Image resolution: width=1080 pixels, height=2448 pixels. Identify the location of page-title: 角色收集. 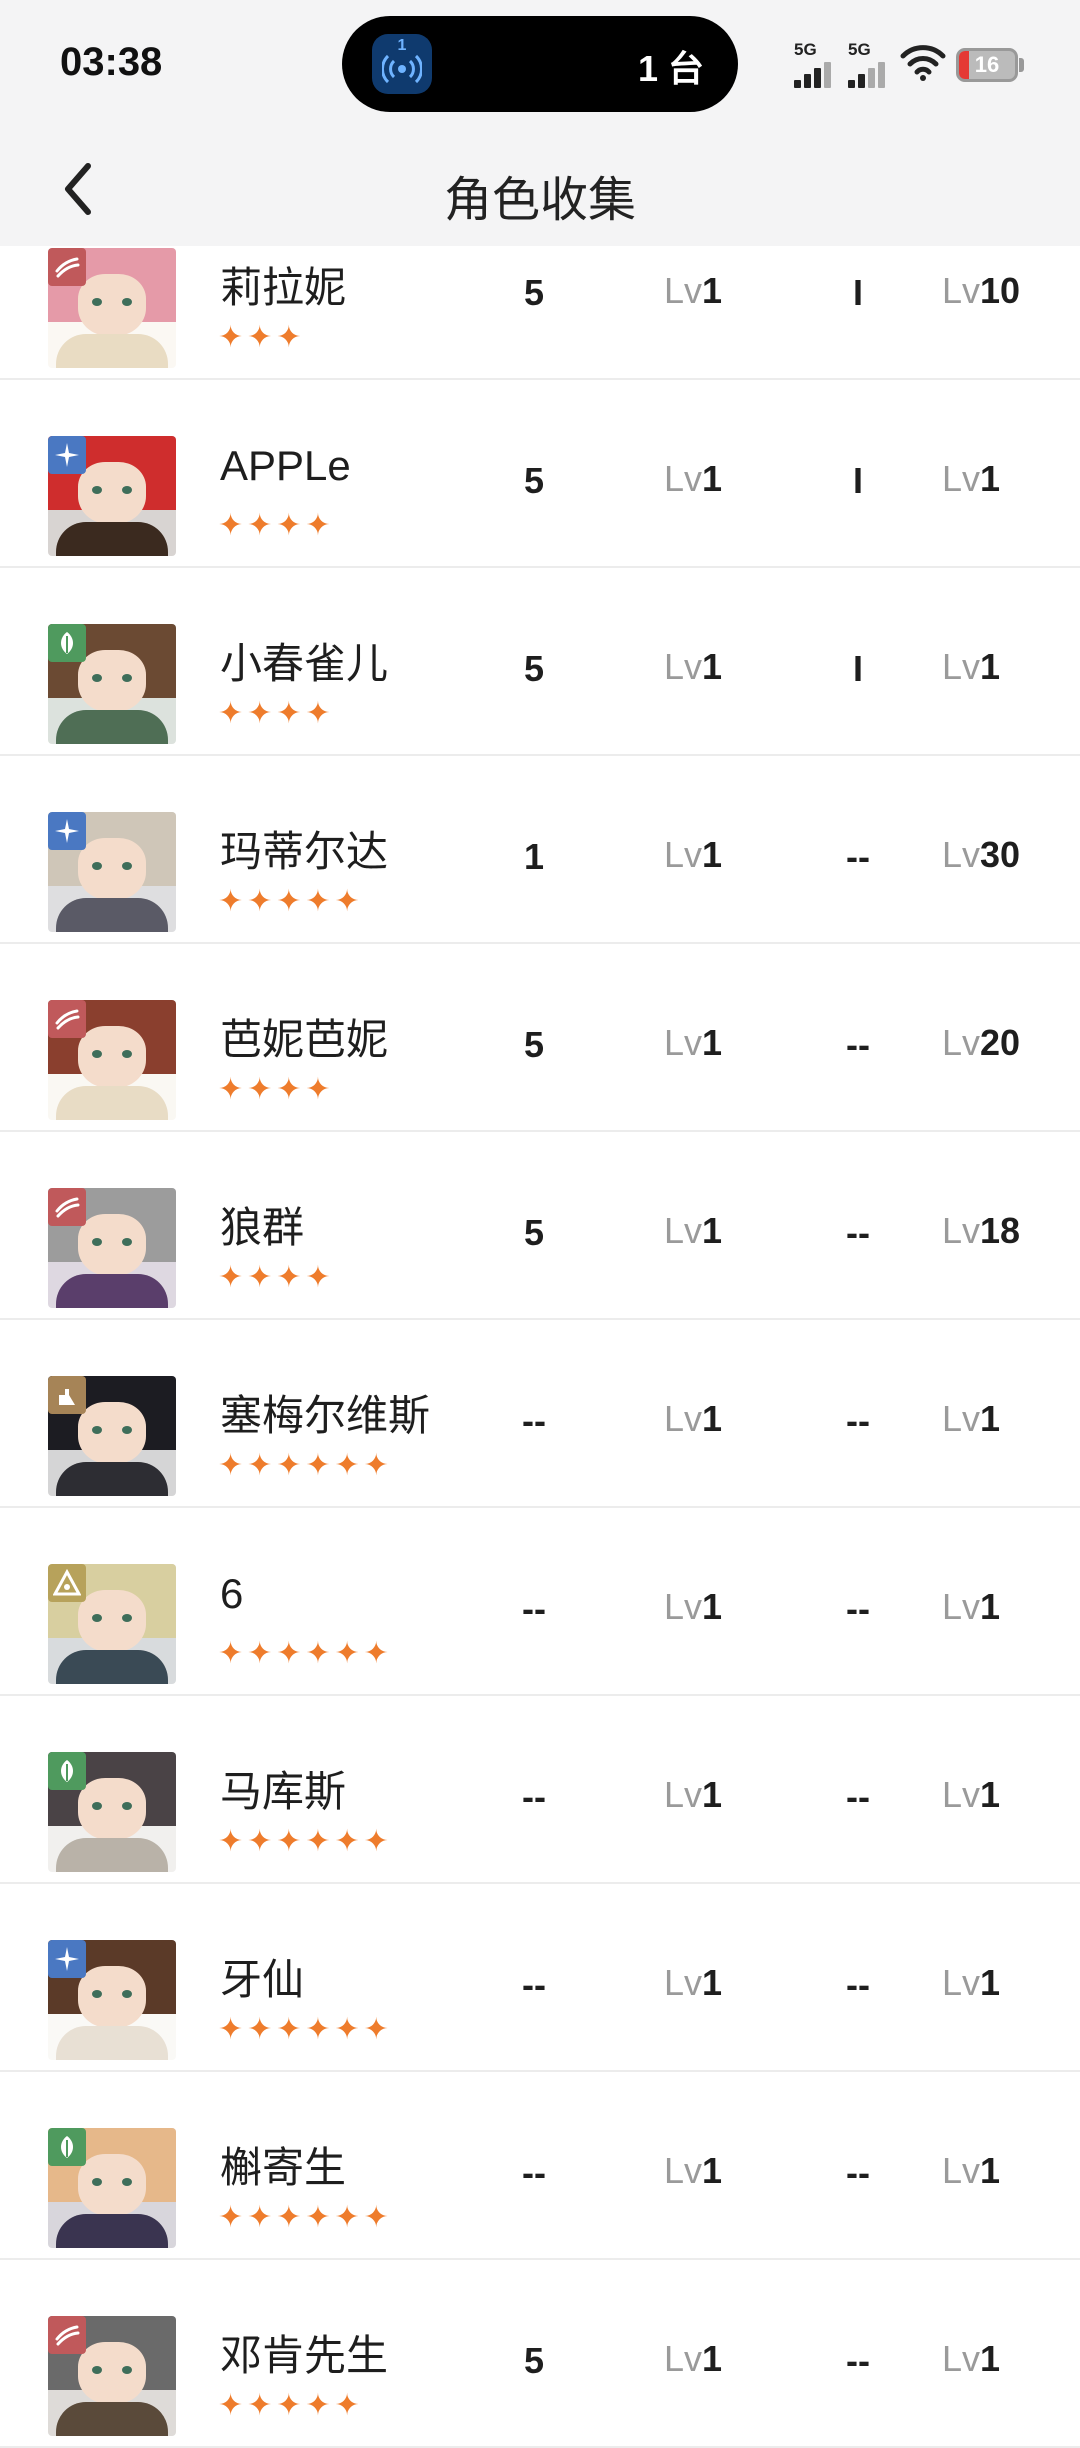
(539, 200).